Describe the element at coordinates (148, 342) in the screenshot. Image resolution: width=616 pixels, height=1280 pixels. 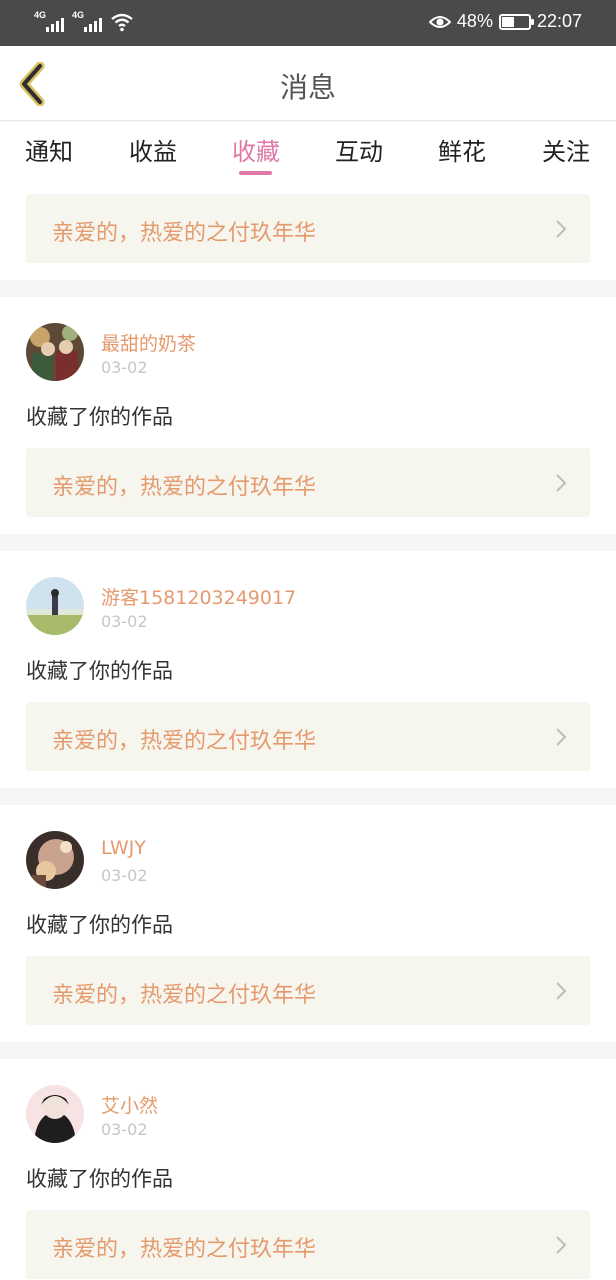
I see `username: 最甜的奶茶` at that location.